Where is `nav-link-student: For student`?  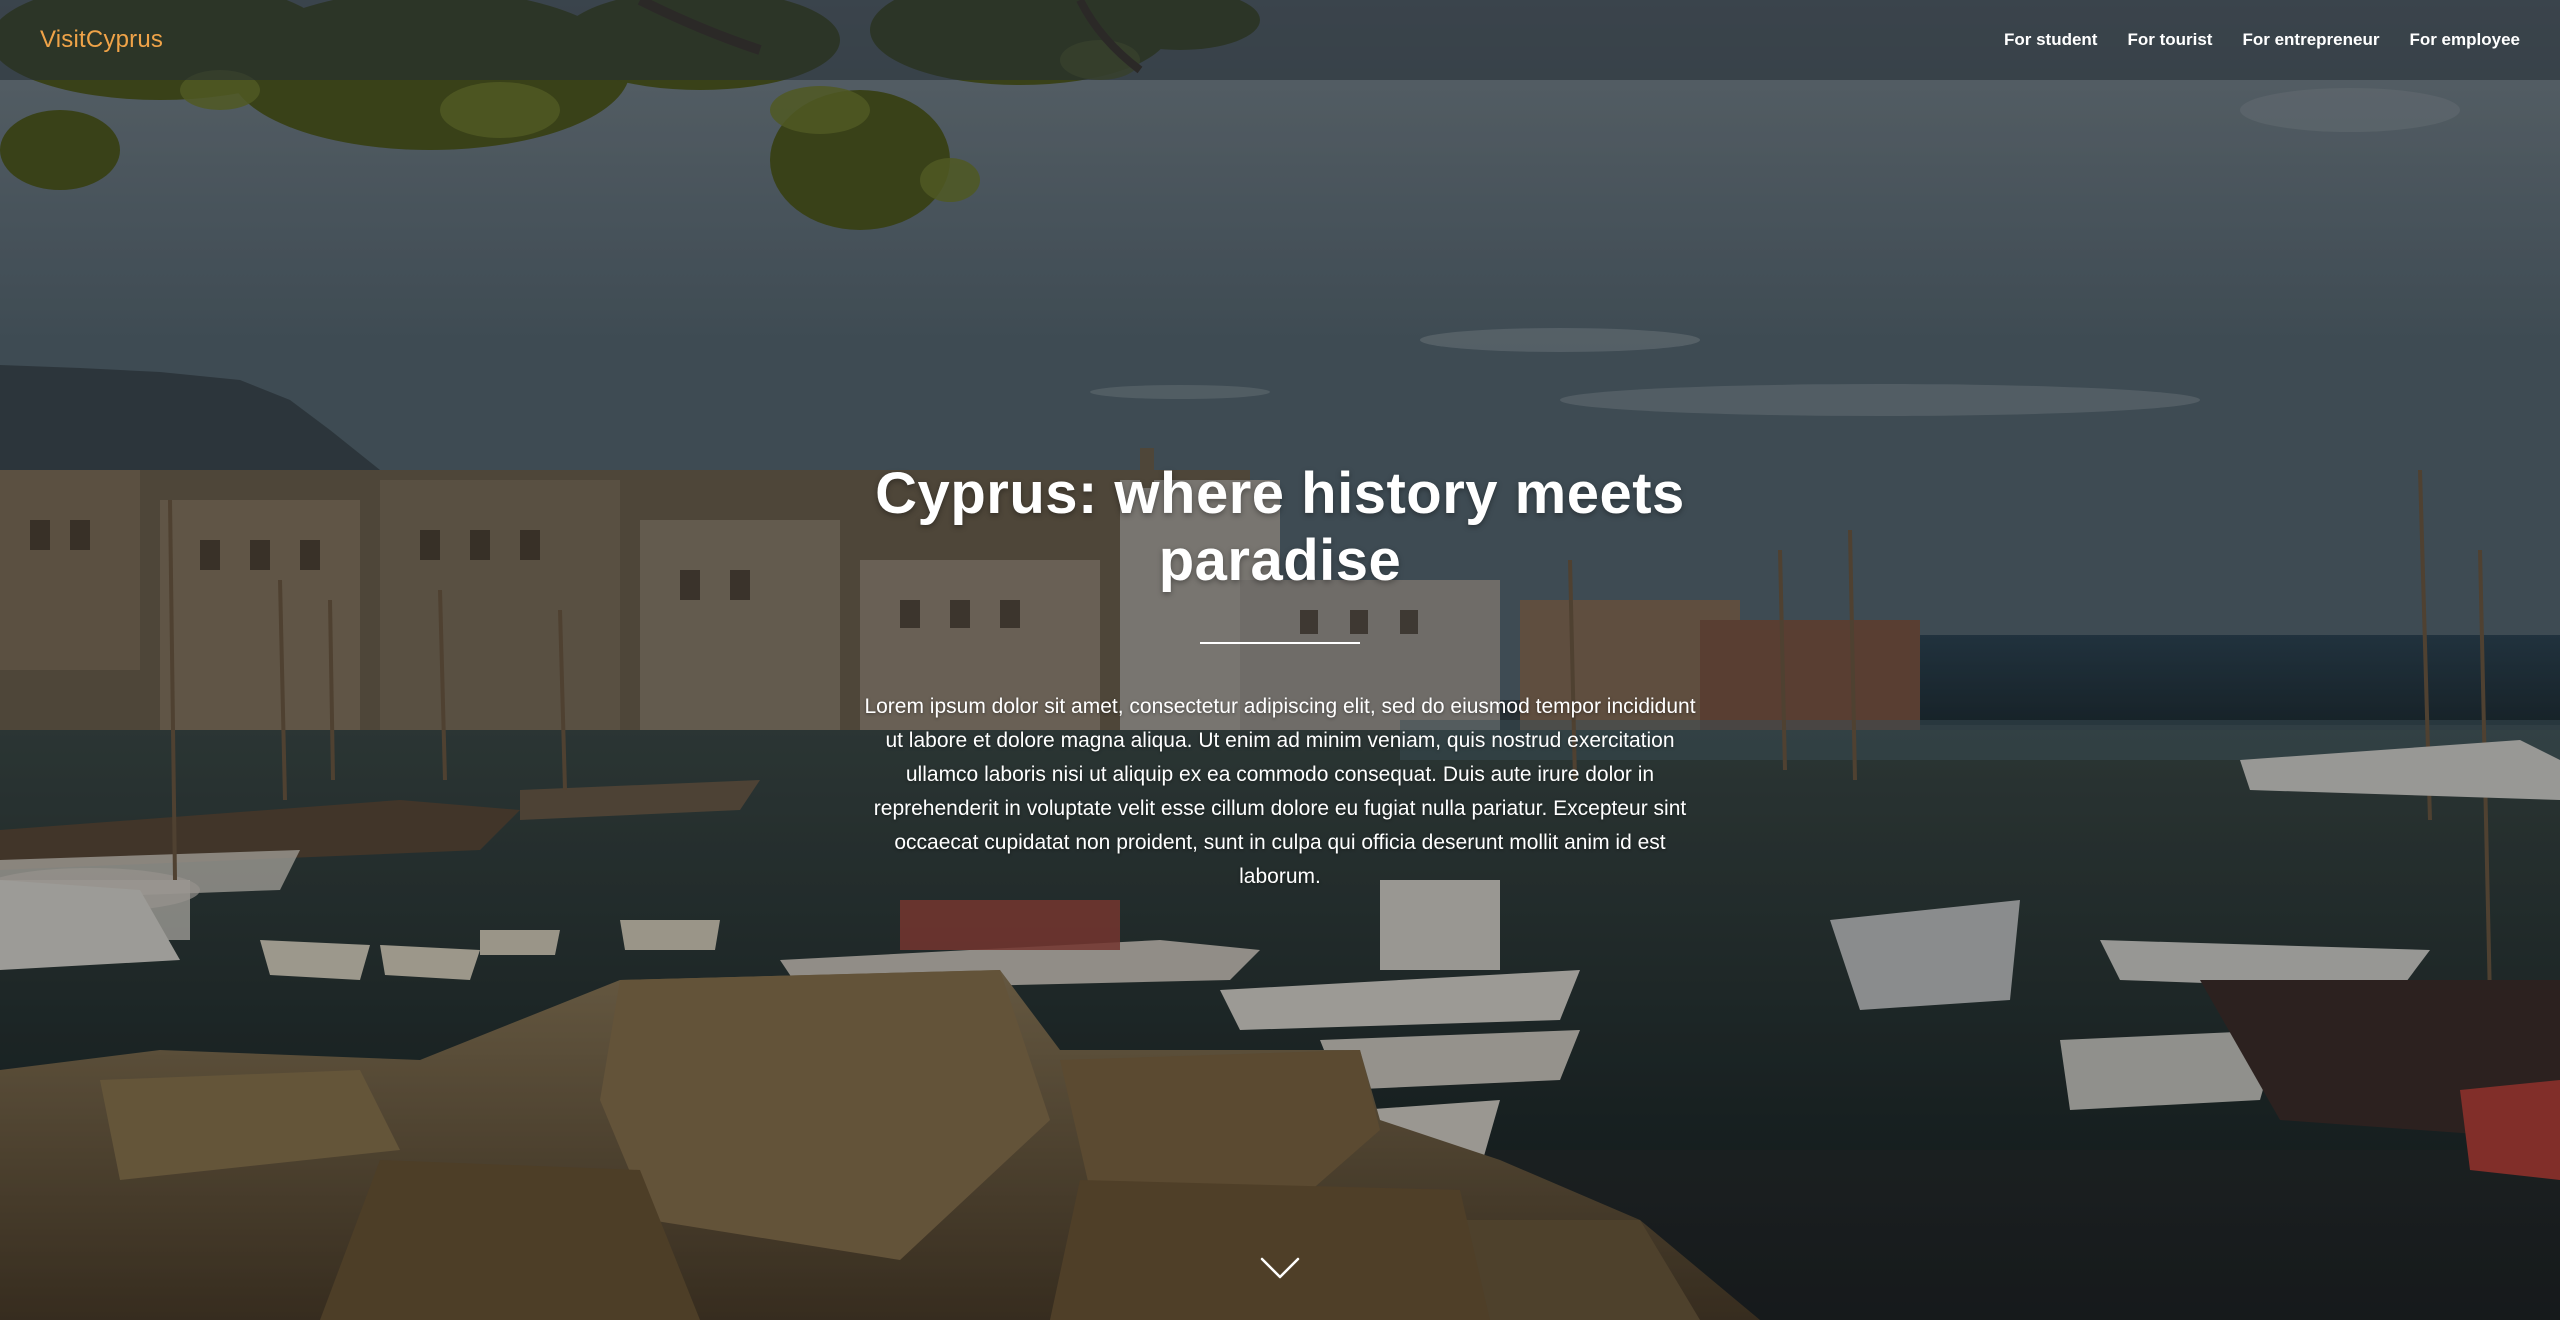
nav-link-student: For student is located at coordinates (2051, 40).